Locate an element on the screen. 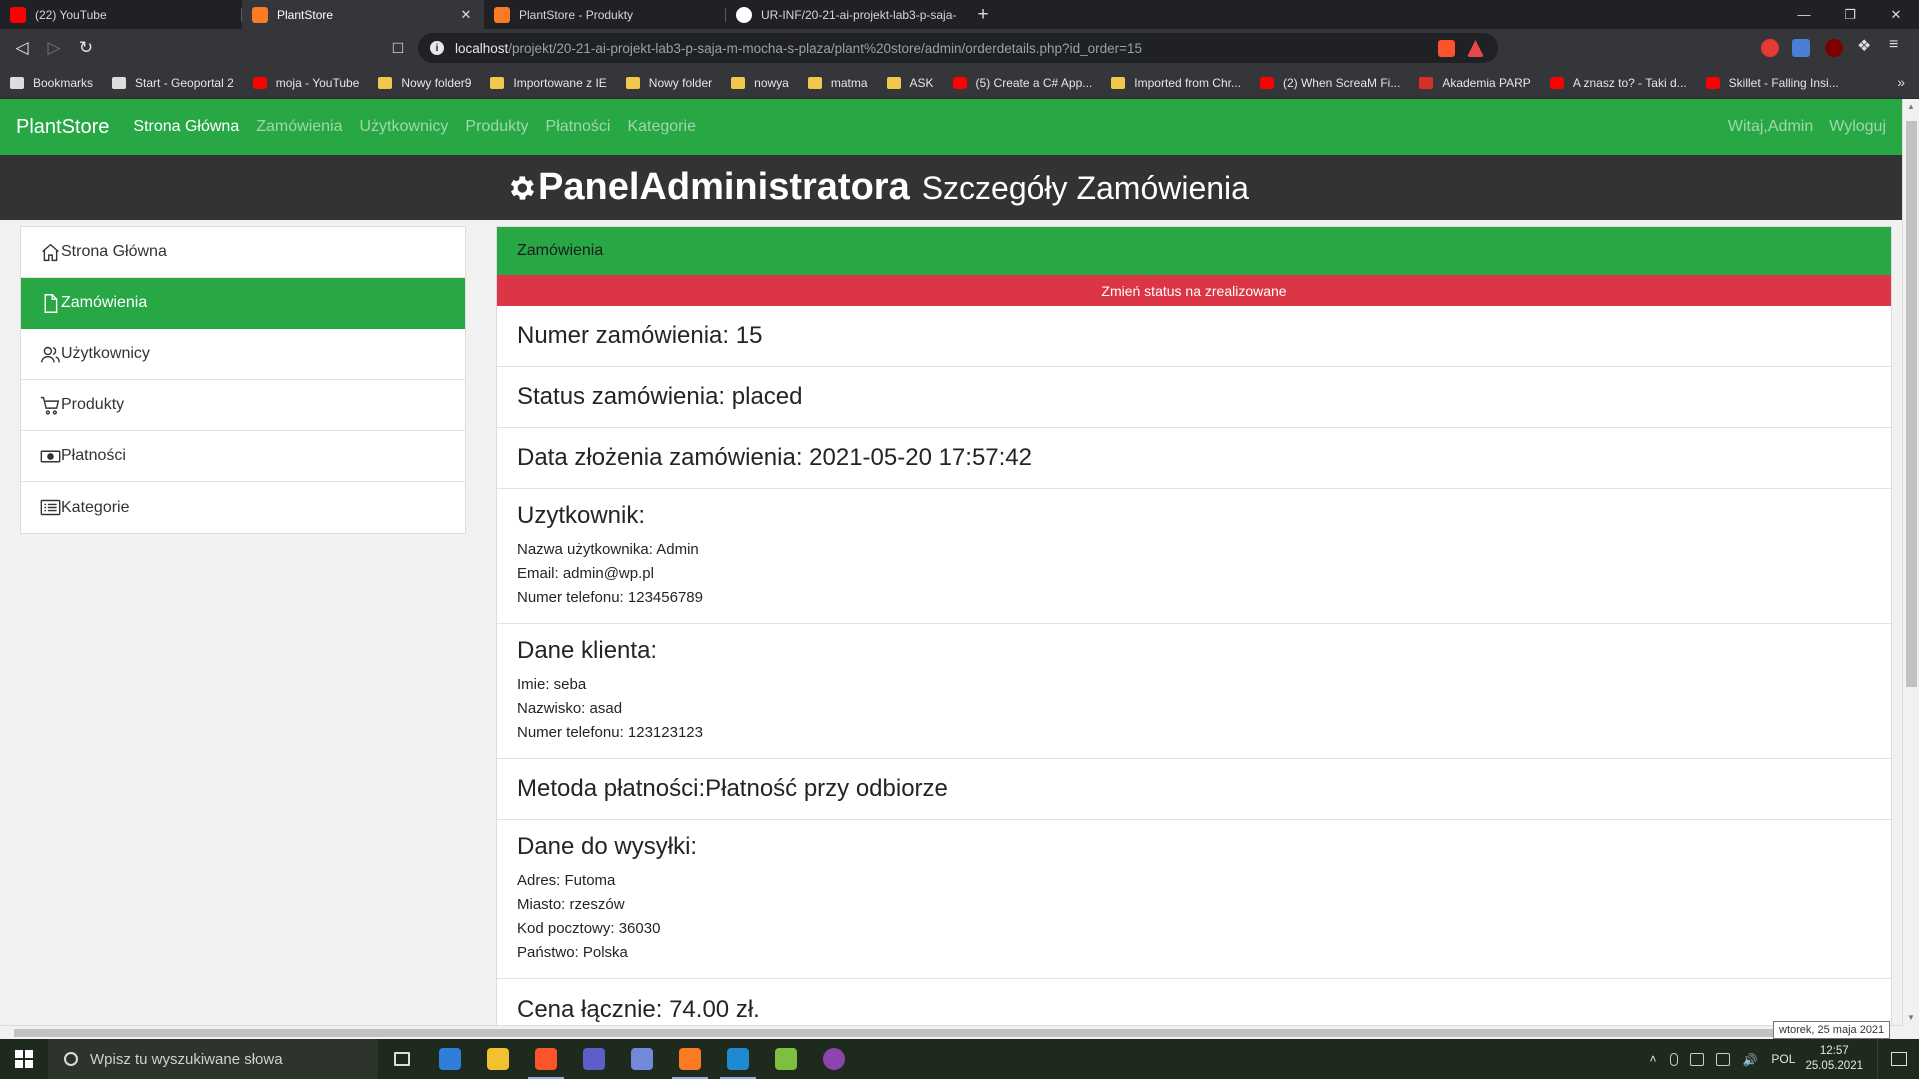 Image resolution: width=1919 pixels, height=1079 pixels. bookmark-item: Bookmarks is located at coordinates (51, 83).